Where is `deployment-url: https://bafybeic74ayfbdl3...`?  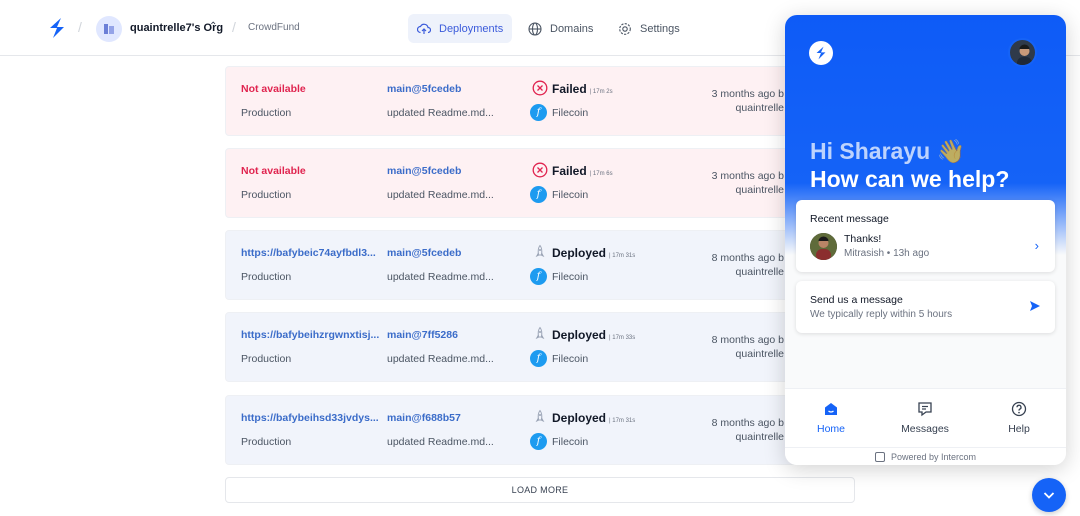
deployment-url: https://bafybeic74ayfbdl3... is located at coordinates (308, 253).